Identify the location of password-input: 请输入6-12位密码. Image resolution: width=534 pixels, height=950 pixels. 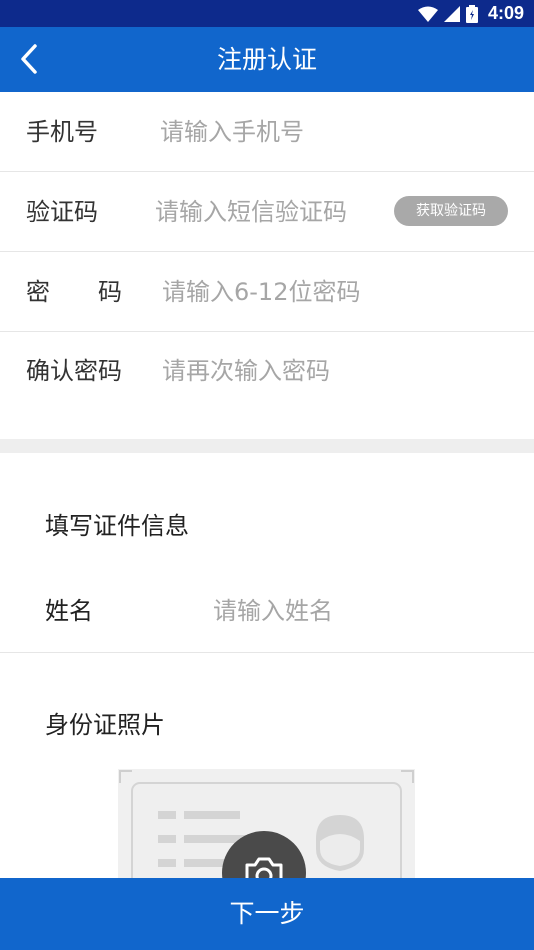
(261, 292).